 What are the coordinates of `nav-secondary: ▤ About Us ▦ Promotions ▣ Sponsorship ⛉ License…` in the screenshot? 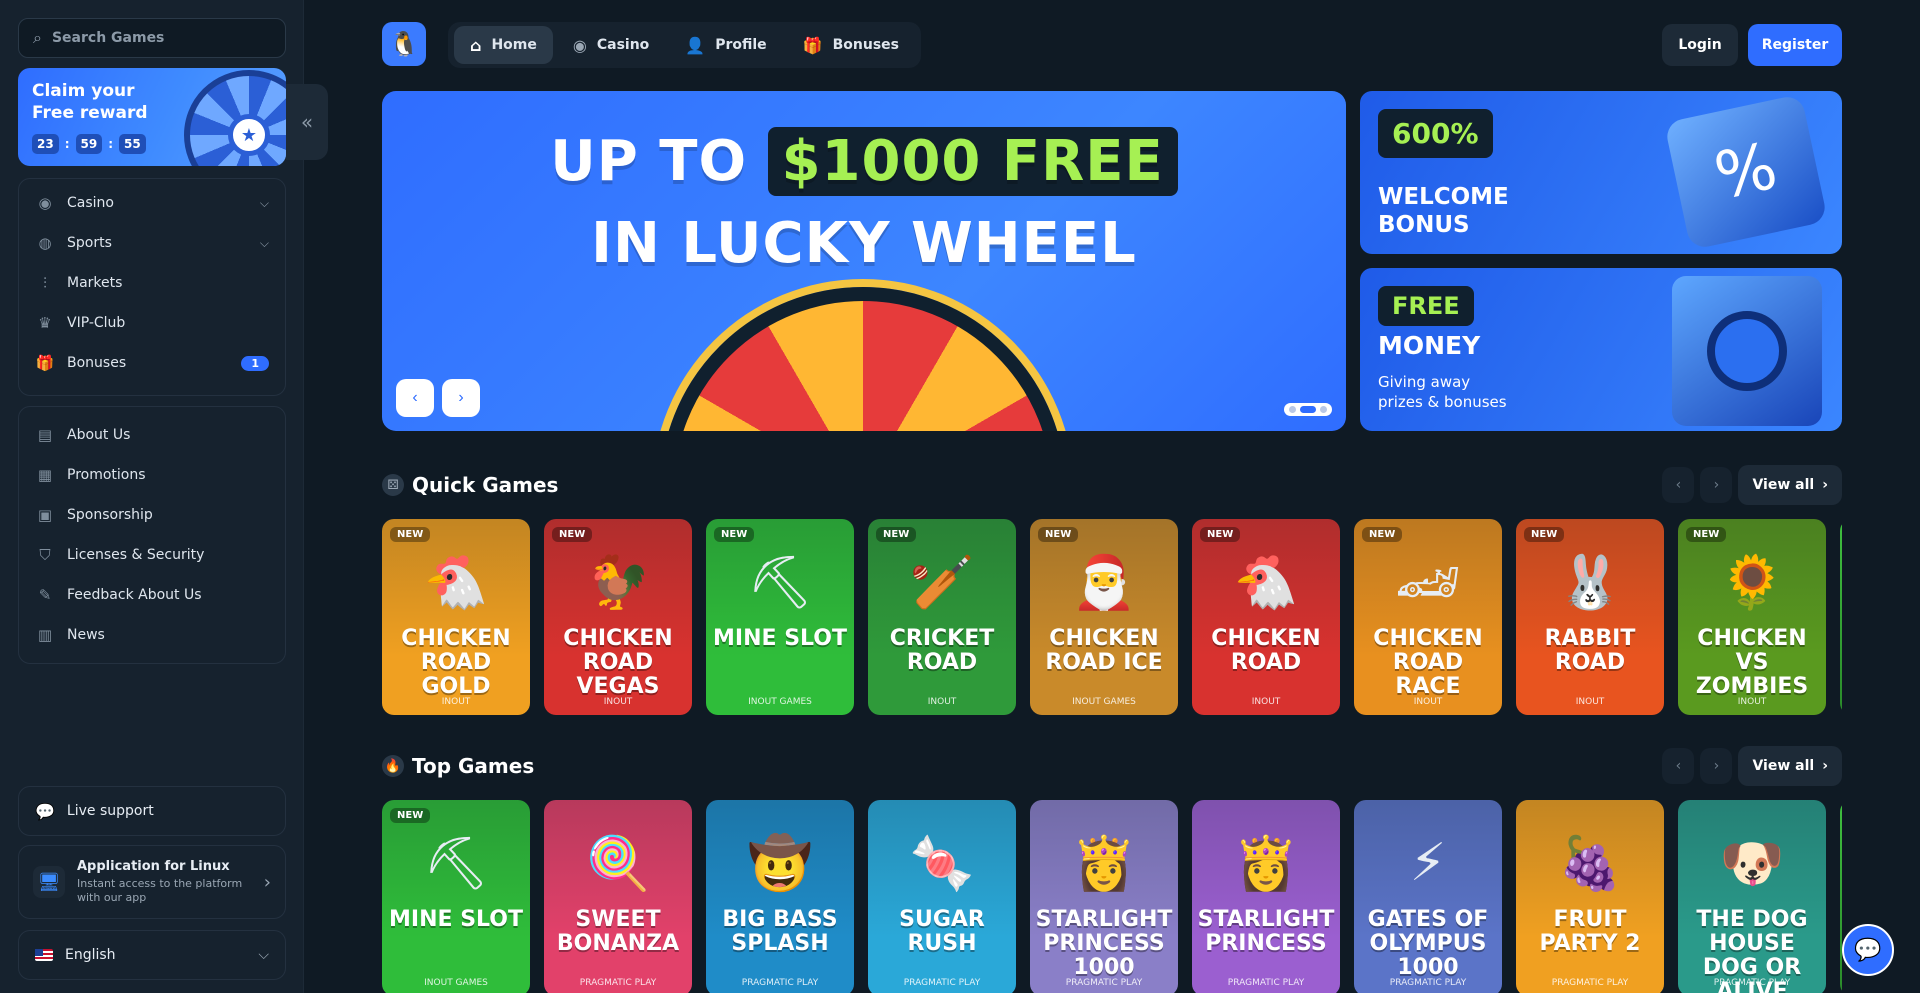 It's located at (152, 535).